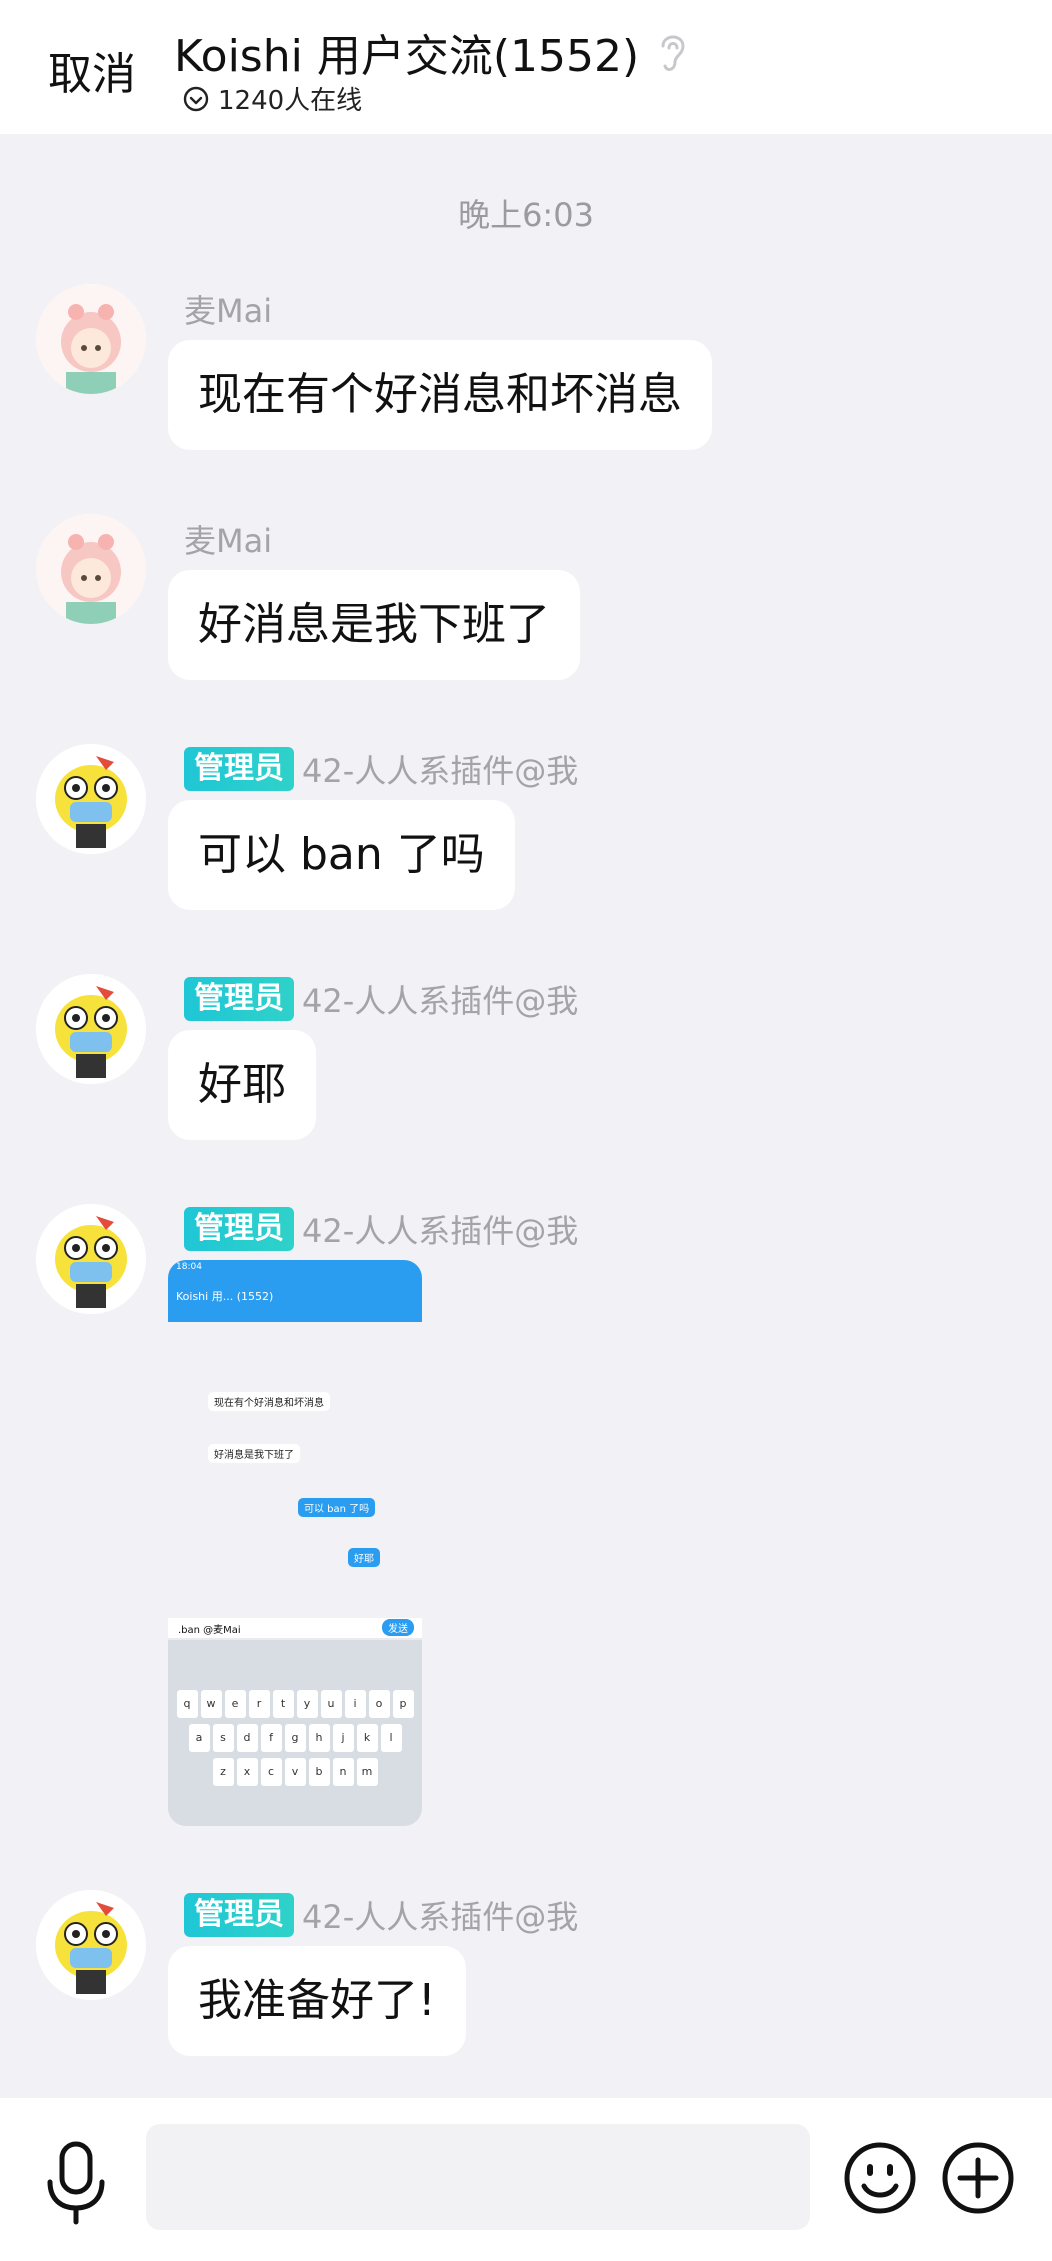  I want to click on mini-key: v, so click(295, 1772).